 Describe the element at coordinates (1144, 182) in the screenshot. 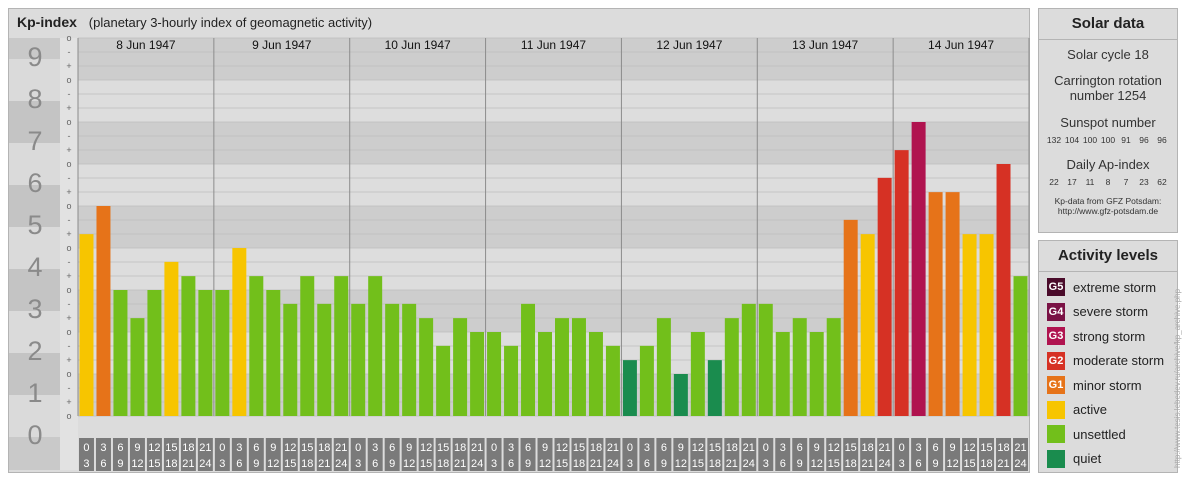

I see `ap-value: 23` at that location.